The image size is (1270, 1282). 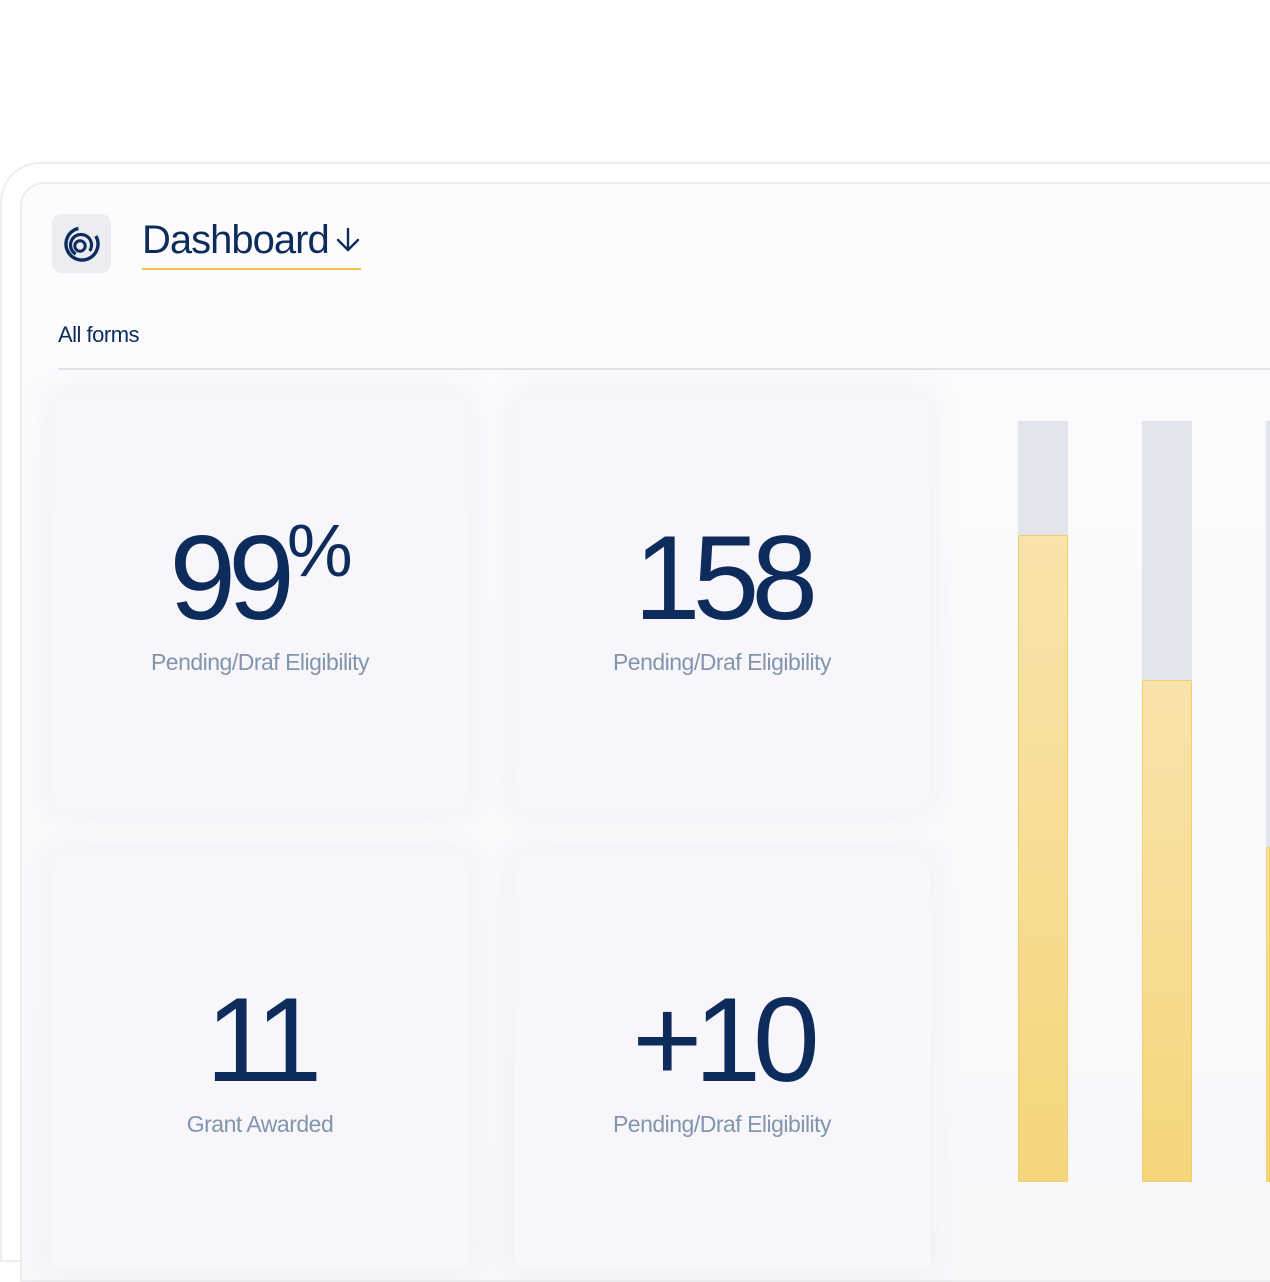 I want to click on stat-card-completion: 99% Pending/Draf Eligibility, so click(x=260, y=601).